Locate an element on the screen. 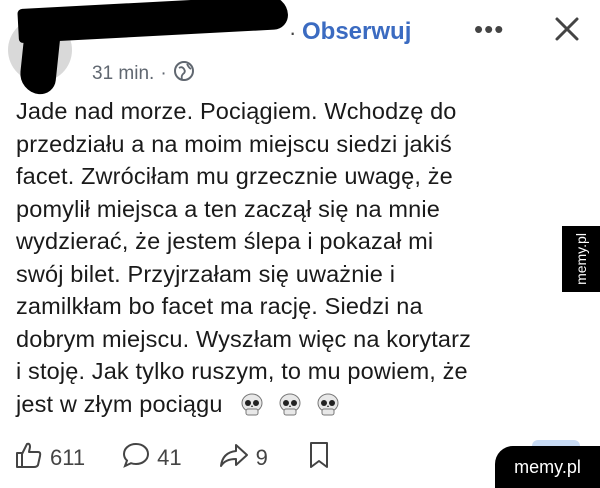 The height and width of the screenshot is (488, 600). thumbs-up-icon is located at coordinates (29, 458).